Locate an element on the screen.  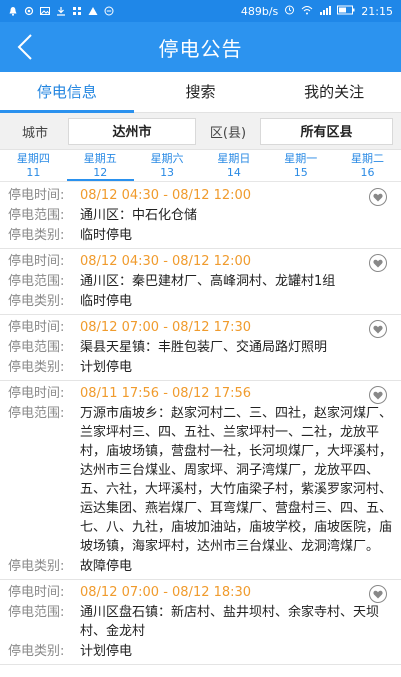
chevron-left-icon is located at coordinates (24, 47).